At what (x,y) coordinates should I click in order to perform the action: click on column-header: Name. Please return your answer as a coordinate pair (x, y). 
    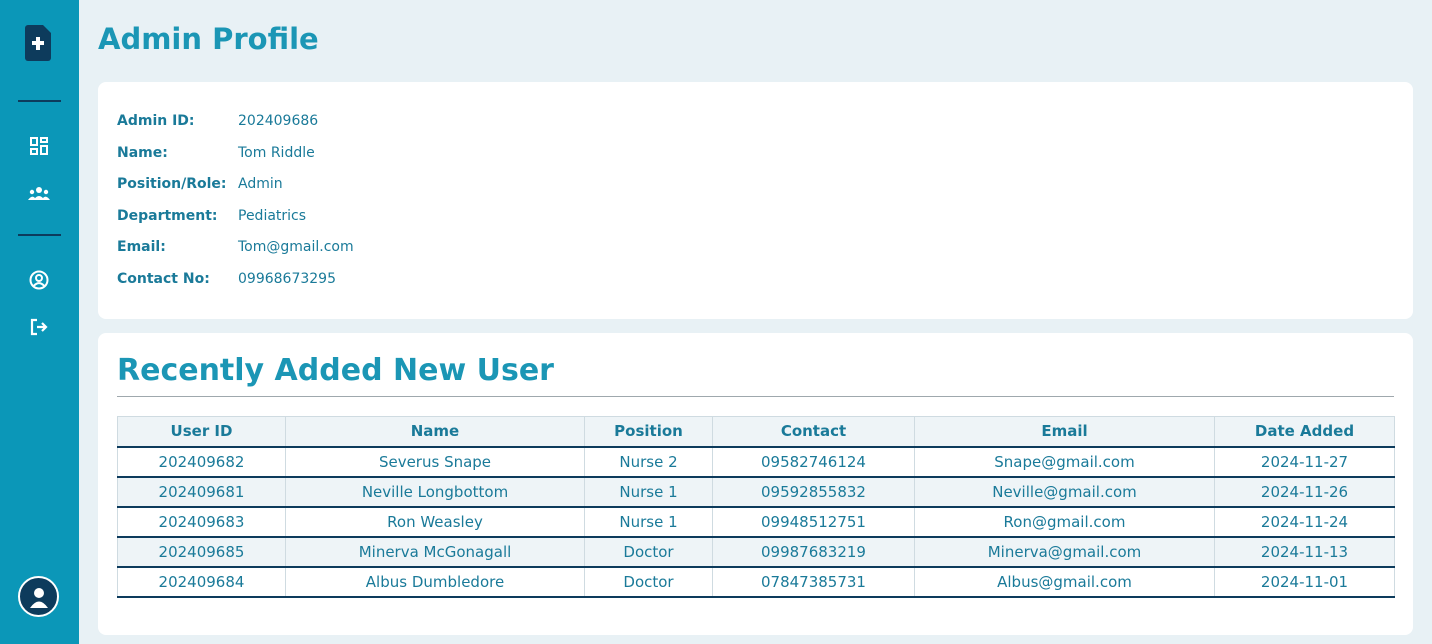
    Looking at the image, I should click on (435, 432).